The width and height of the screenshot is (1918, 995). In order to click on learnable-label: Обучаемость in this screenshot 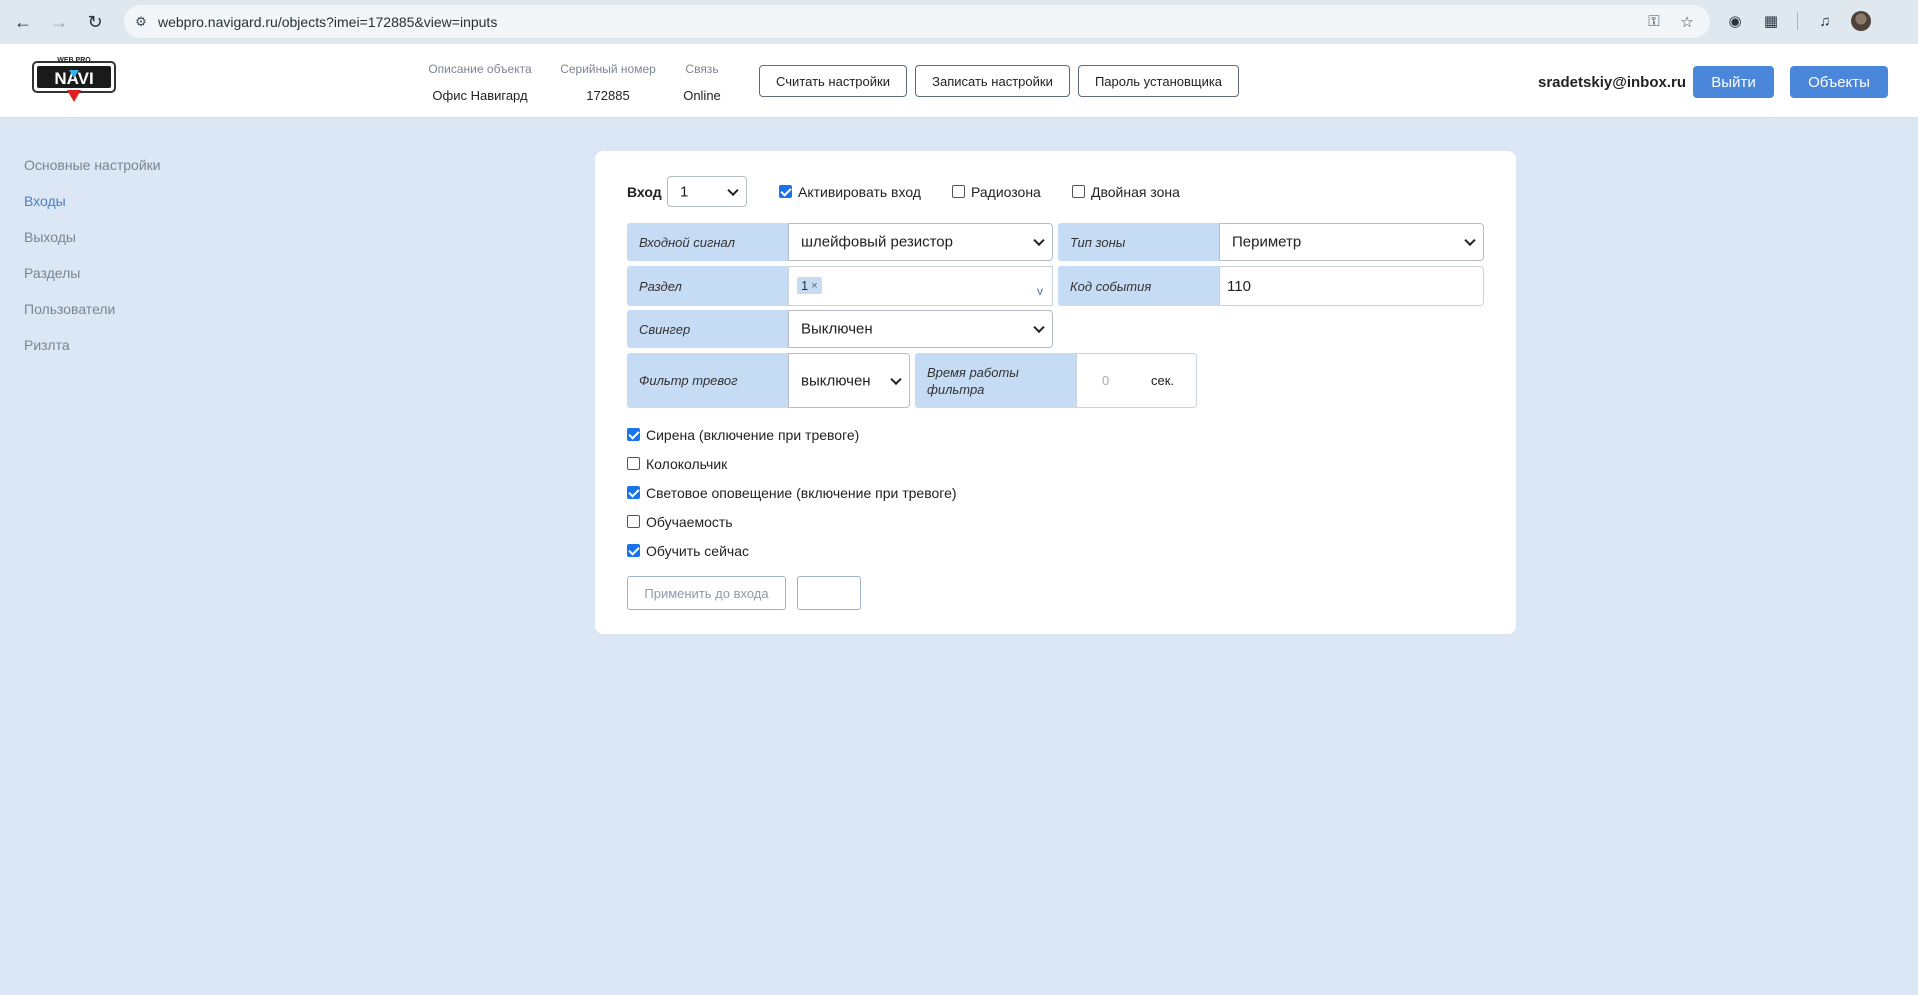, I will do `click(689, 522)`.